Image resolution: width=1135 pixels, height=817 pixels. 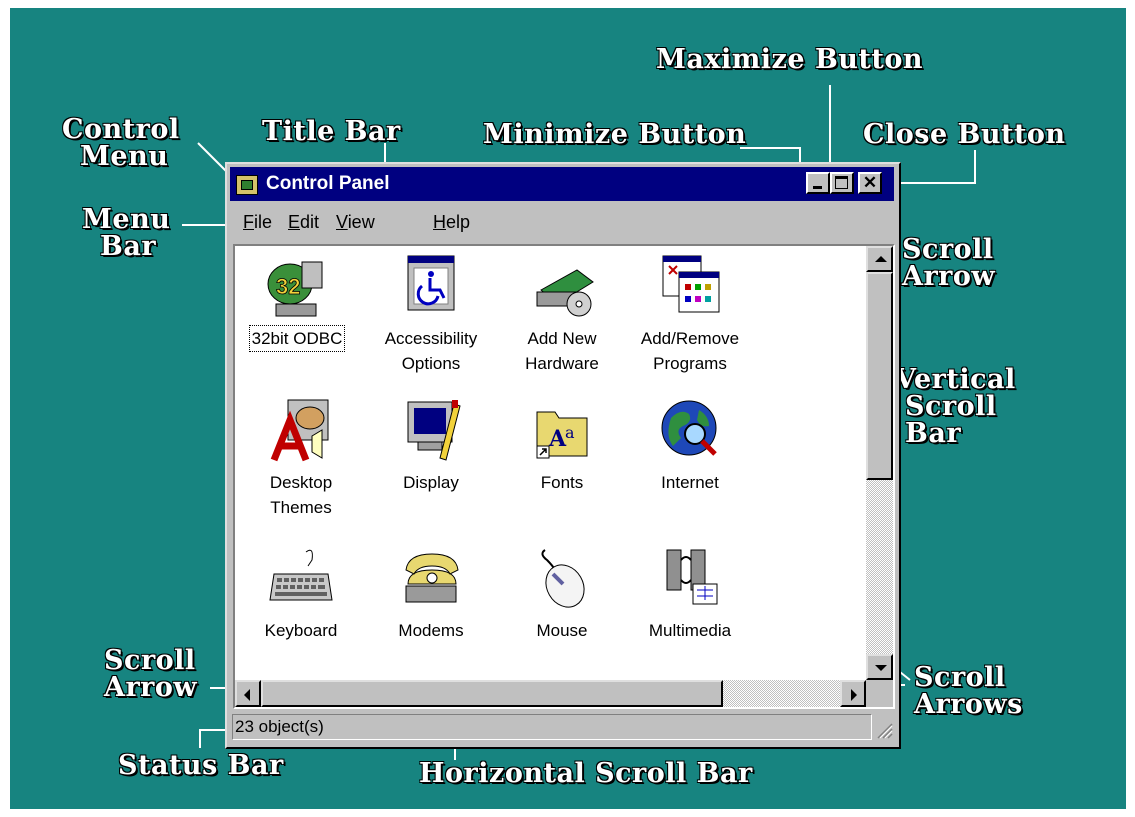 I want to click on menu-view: View, so click(x=355, y=222).